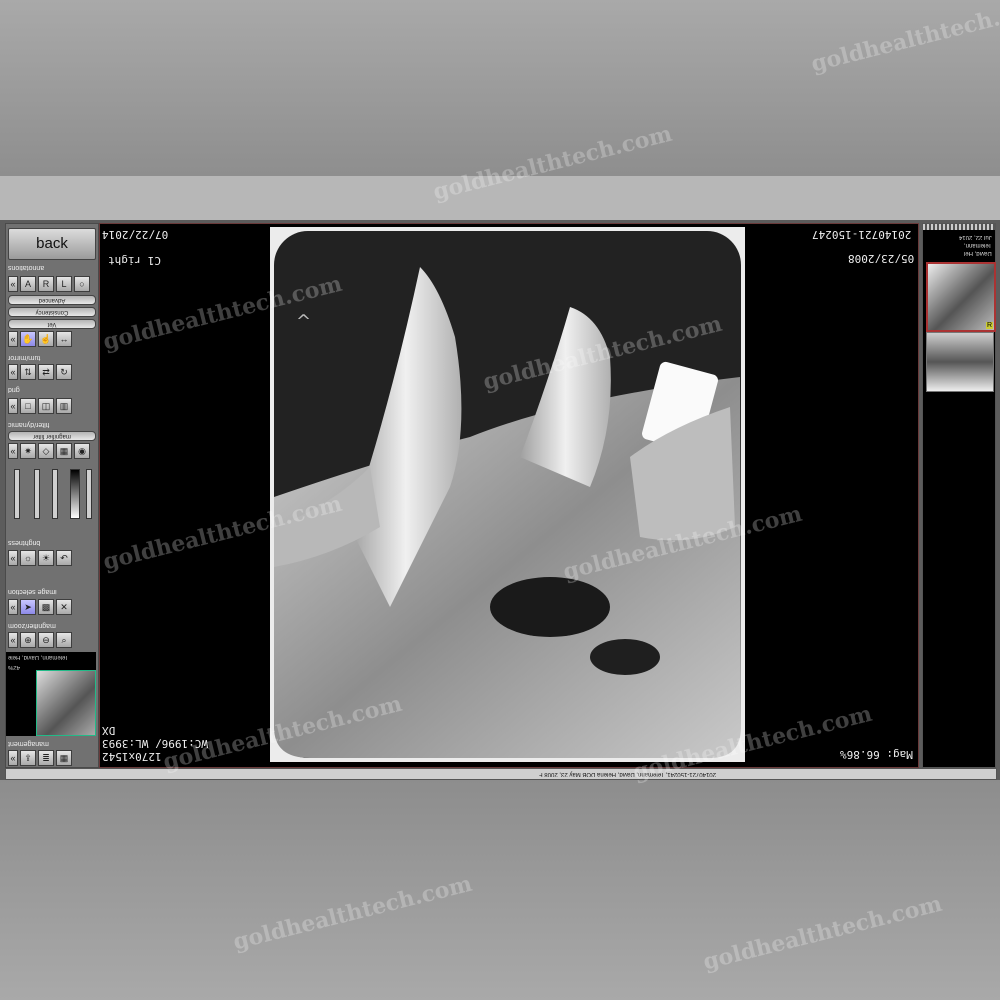 The image size is (1000, 1000). What do you see at coordinates (46, 406) in the screenshot?
I see `grid-split-icon: ◫` at bounding box center [46, 406].